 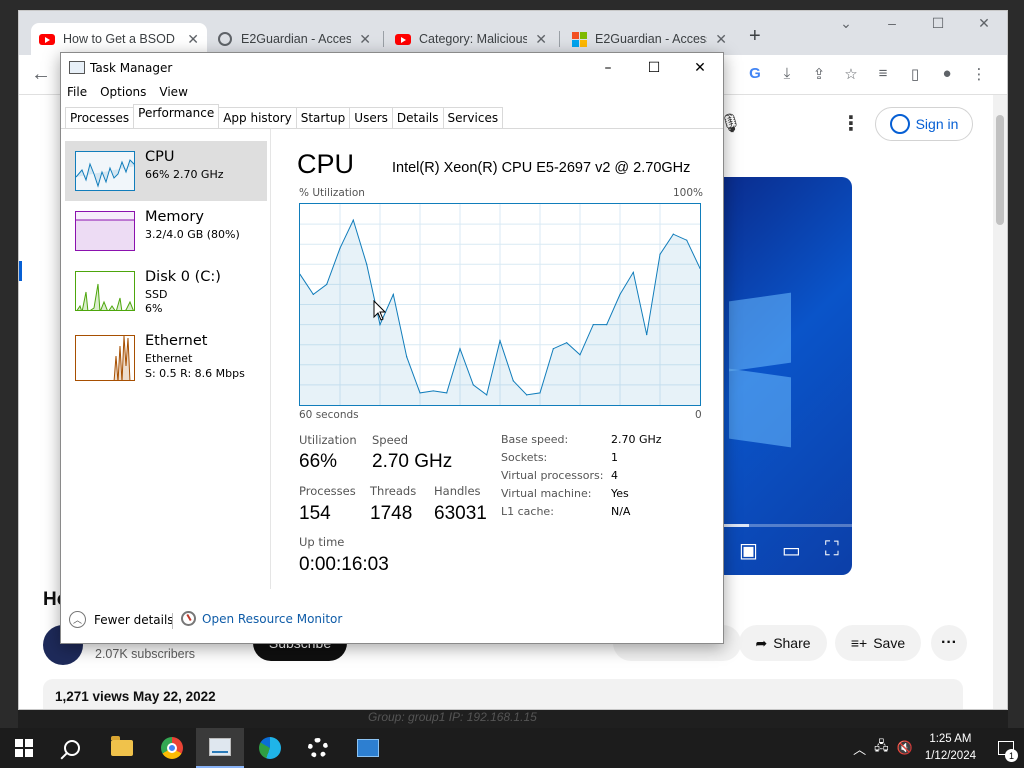 I want to click on tab-services: Services, so click(x=473, y=117).